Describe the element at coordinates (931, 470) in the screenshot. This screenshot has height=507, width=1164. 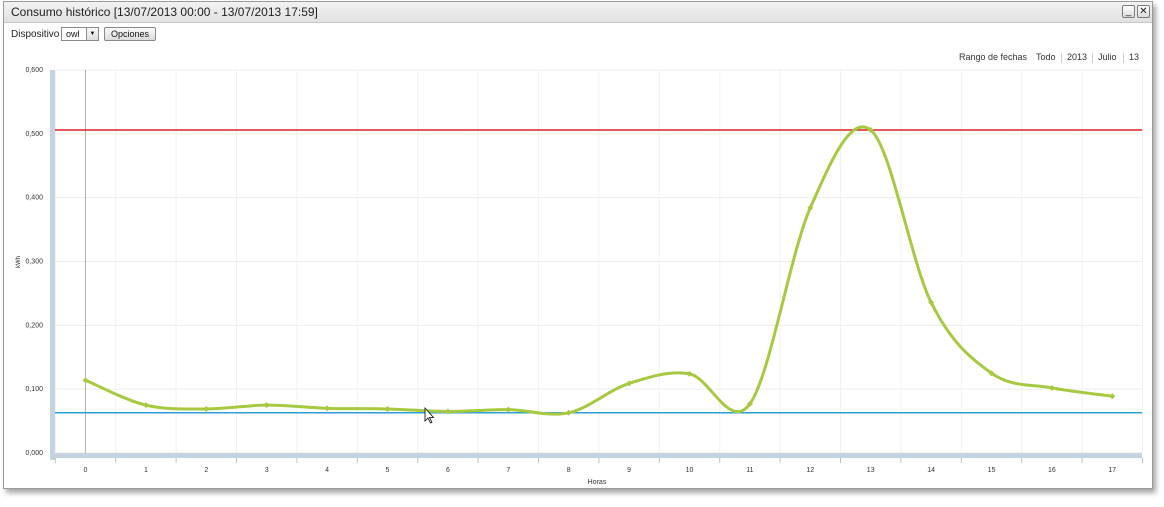
I see `x-tick-label: 14` at that location.